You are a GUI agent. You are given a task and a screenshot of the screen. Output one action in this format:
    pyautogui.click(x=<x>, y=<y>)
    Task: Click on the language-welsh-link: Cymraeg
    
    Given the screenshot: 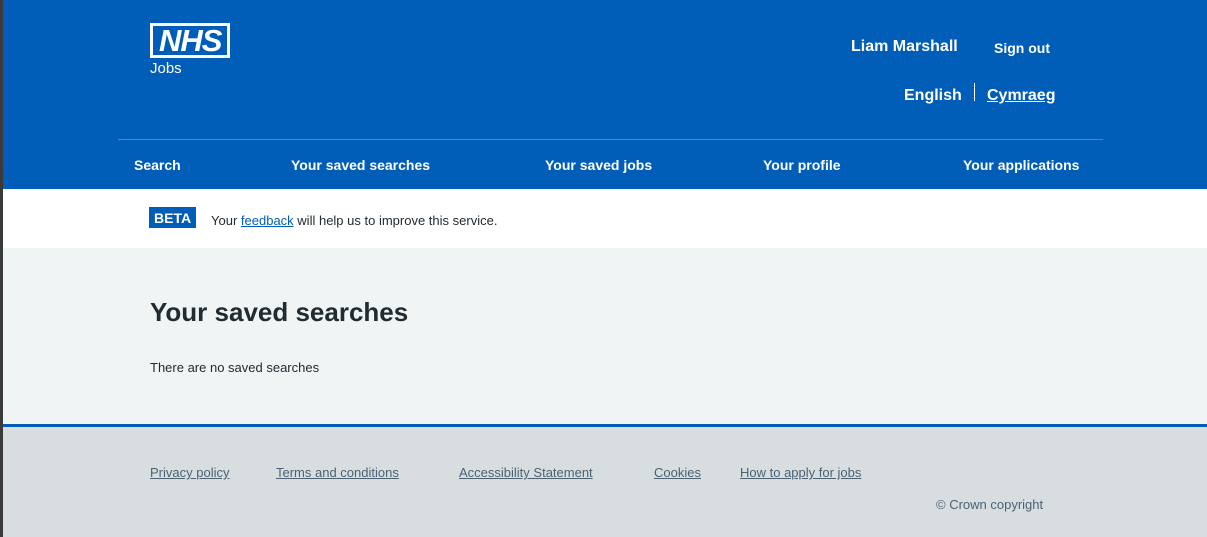 What is the action you would take?
    pyautogui.click(x=1021, y=96)
    